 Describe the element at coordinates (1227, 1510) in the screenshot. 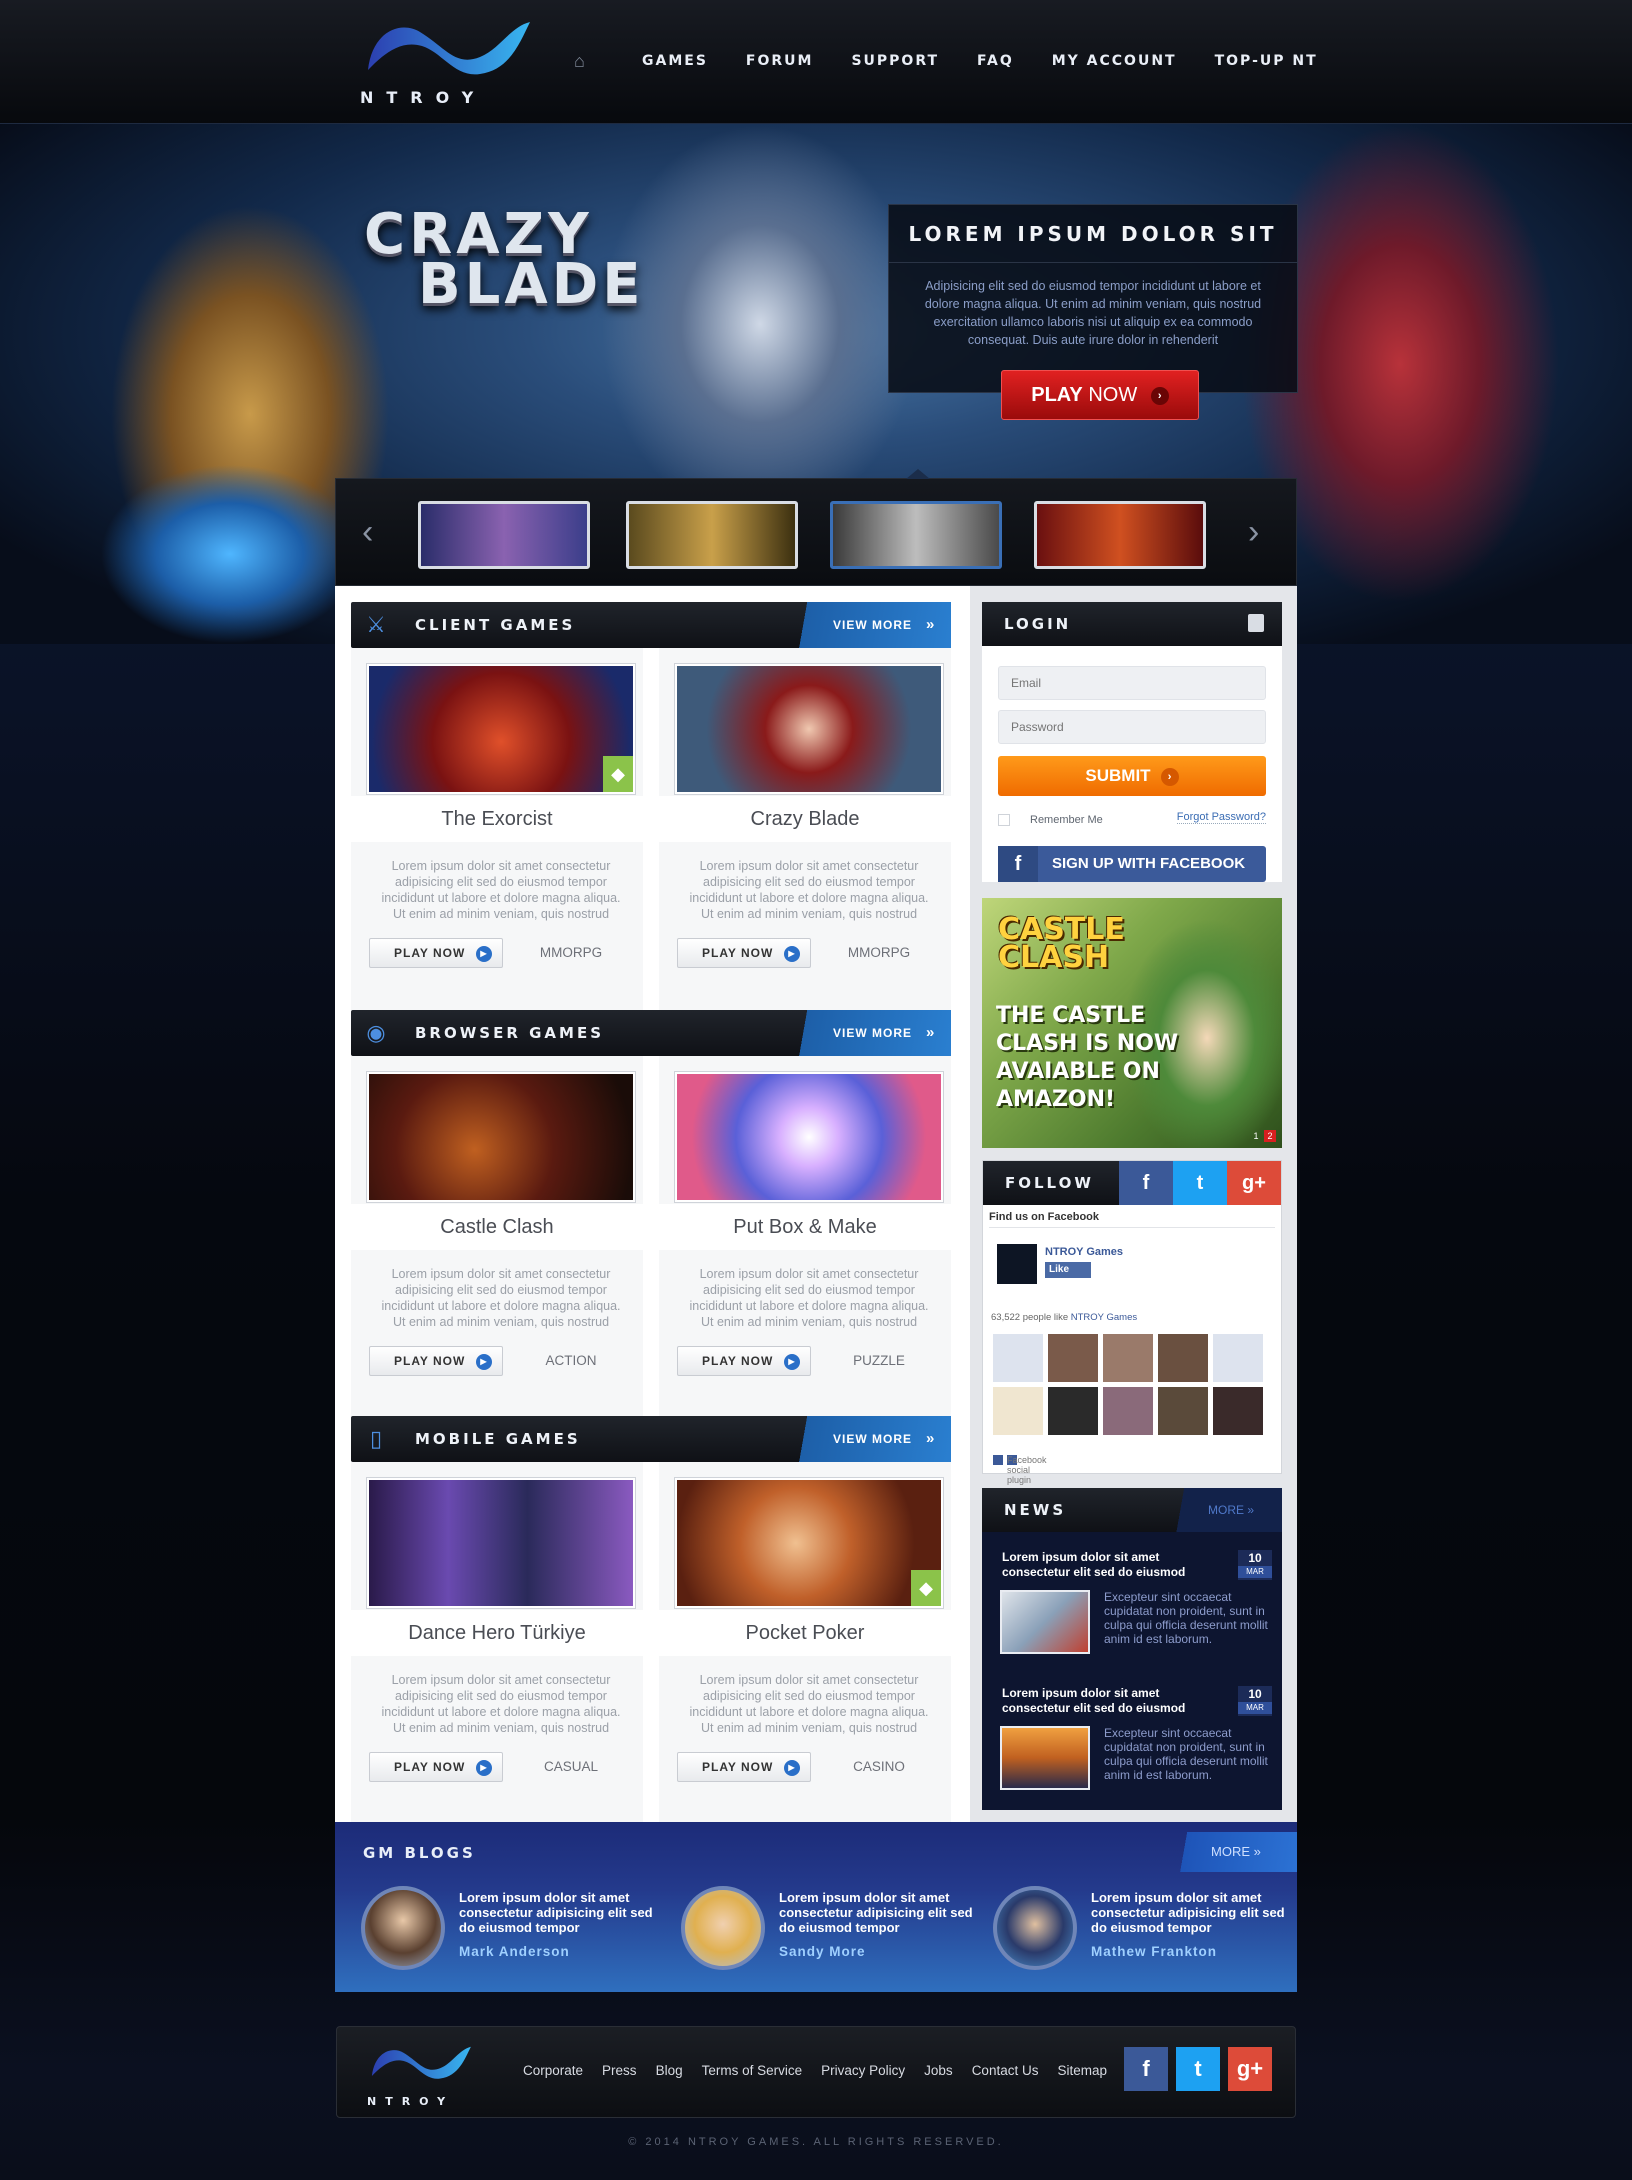

I see `news-more-button: MORE »` at that location.